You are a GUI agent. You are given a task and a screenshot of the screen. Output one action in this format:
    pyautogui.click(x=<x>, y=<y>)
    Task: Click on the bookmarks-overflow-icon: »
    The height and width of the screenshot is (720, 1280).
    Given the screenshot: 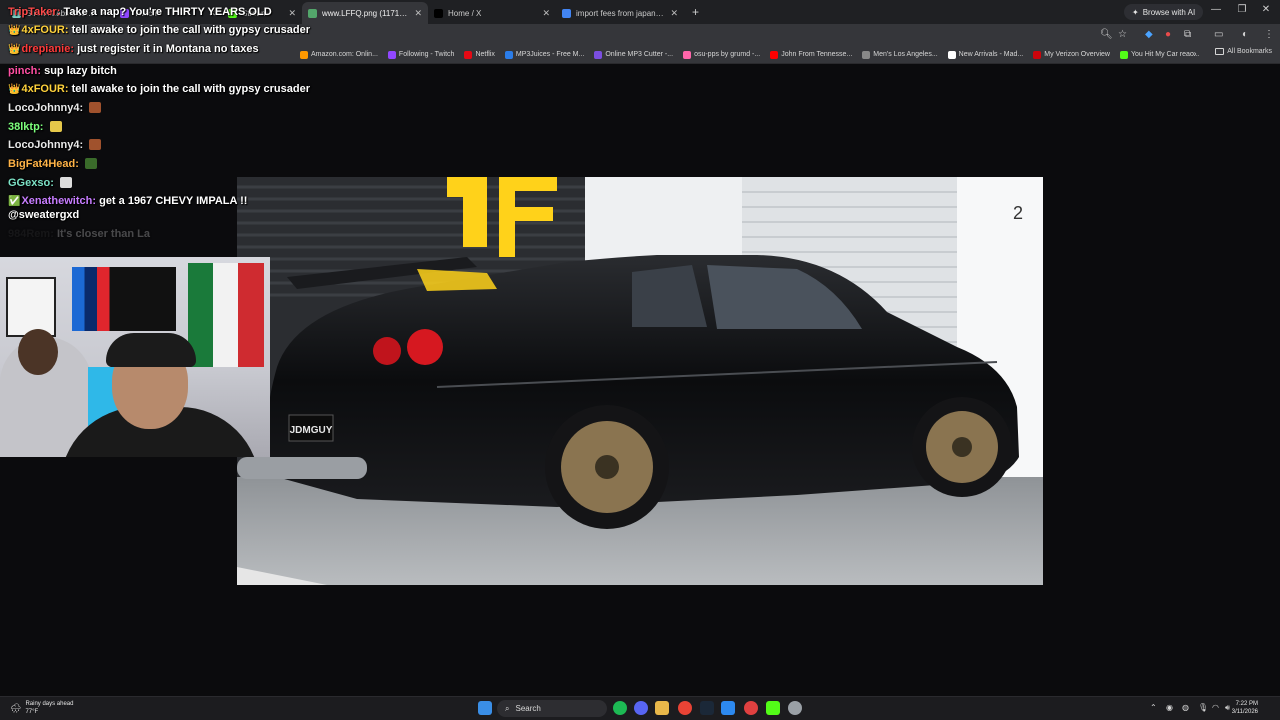 What is the action you would take?
    pyautogui.click(x=1194, y=53)
    